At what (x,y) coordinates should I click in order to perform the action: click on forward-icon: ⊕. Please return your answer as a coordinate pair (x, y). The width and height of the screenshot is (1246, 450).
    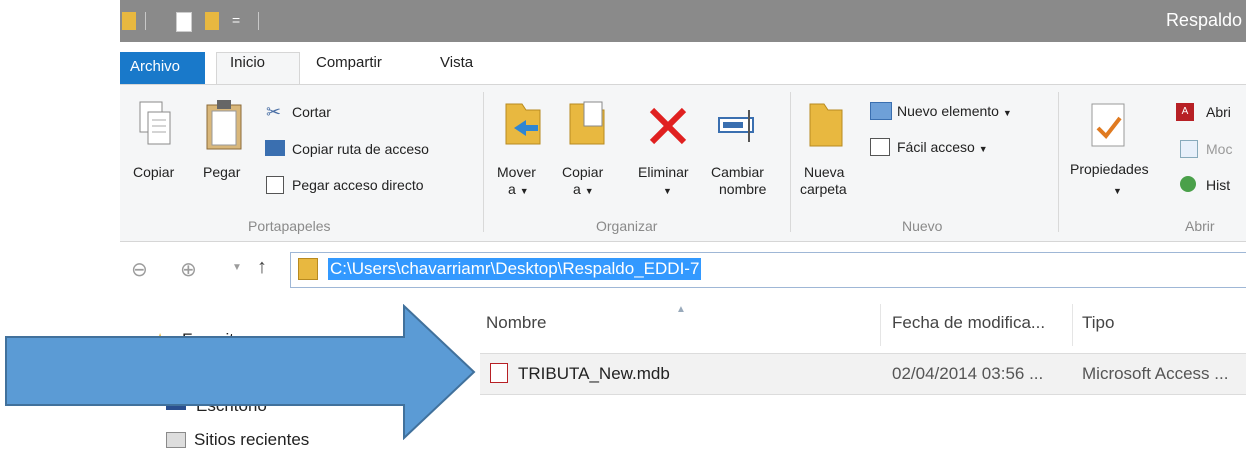
    Looking at the image, I should click on (188, 269).